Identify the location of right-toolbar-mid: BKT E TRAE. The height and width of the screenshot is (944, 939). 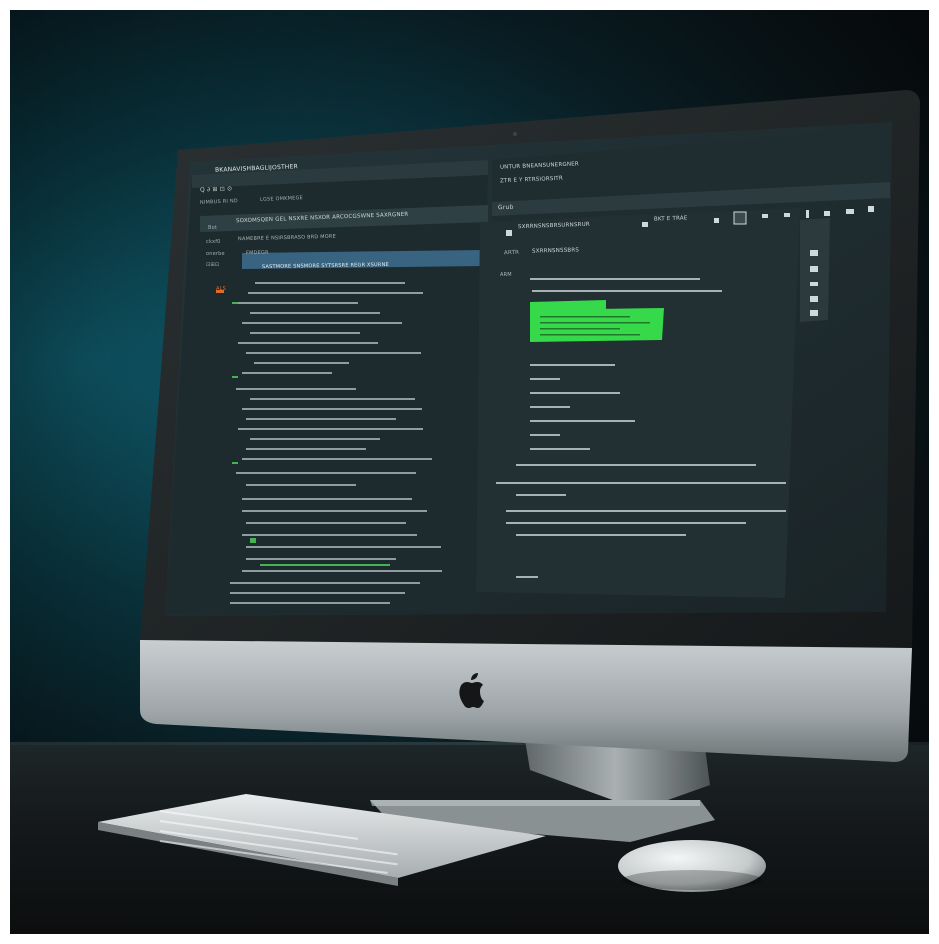
(670, 219).